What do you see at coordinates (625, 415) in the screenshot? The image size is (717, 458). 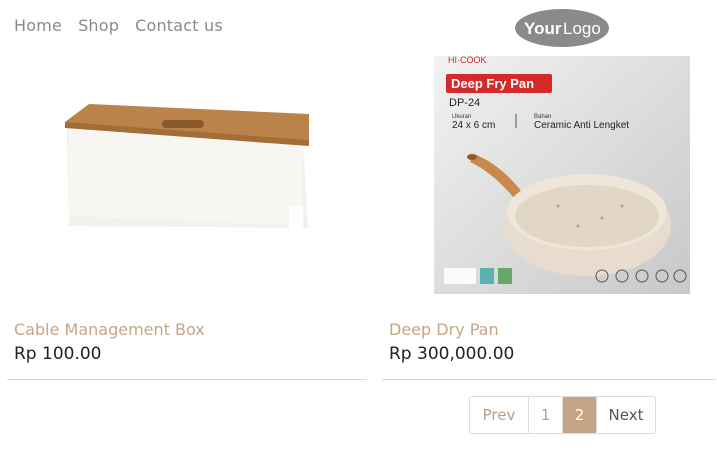 I see `pagination-next-button: Next` at bounding box center [625, 415].